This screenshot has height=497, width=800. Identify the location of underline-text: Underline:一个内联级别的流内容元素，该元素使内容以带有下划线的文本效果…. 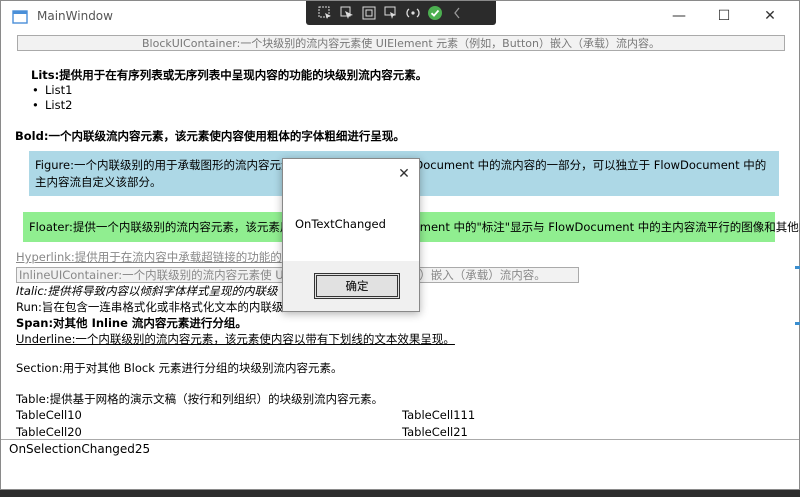
(235, 339).